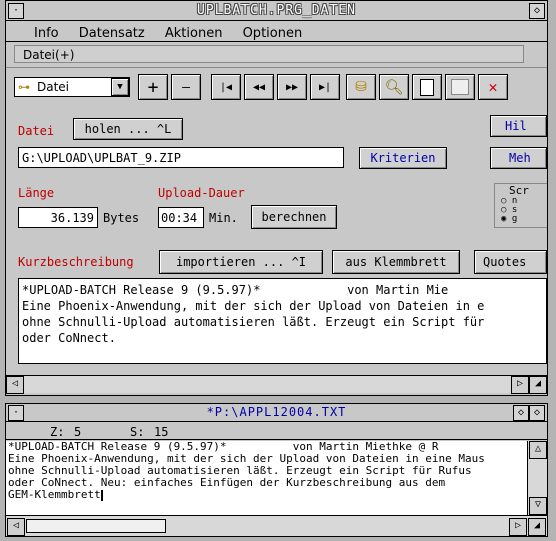 This screenshot has width=556, height=541. What do you see at coordinates (509, 219) in the screenshot?
I see `radio-option-g: ◉ g` at bounding box center [509, 219].